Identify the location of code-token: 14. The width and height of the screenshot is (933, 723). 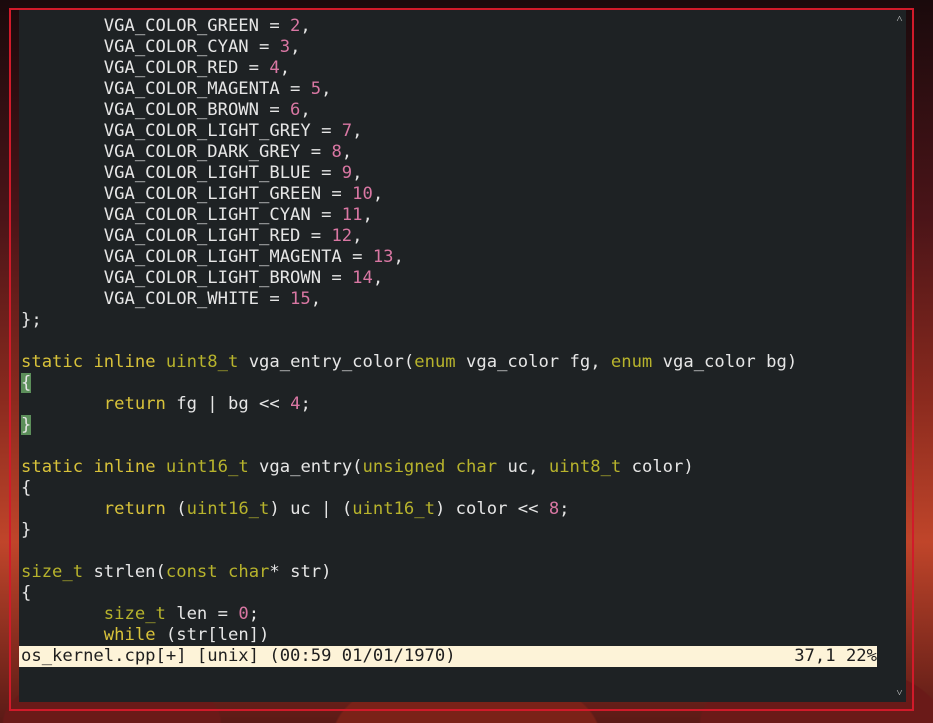
(362, 278).